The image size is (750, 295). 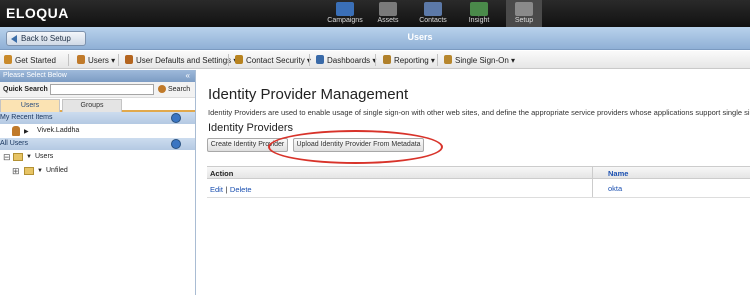 I want to click on menu-contact-security: Contact Security ▾, so click(x=273, y=60).